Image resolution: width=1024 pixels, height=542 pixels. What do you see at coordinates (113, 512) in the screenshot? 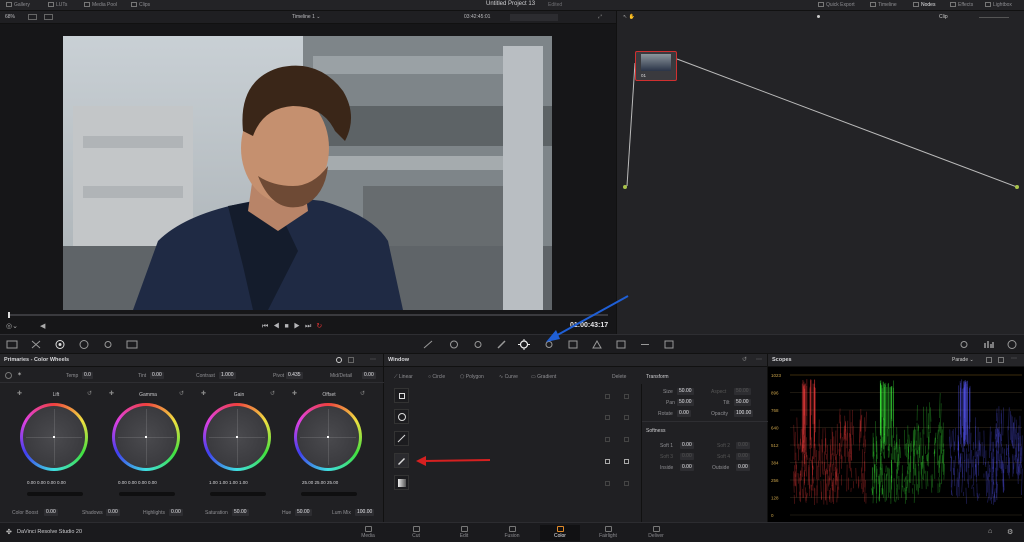
I see `shadows-value: 0.00` at bounding box center [113, 512].